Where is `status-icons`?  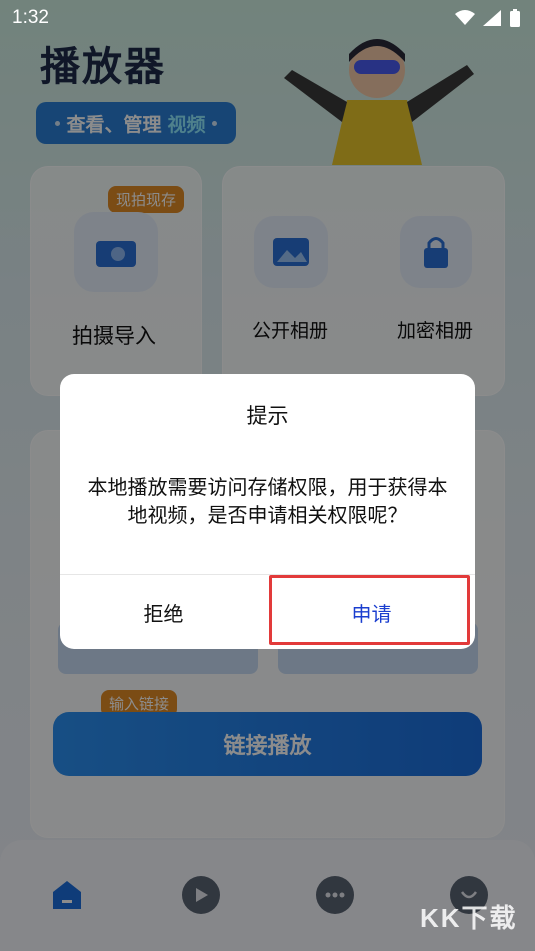 status-icons is located at coordinates (488, 18).